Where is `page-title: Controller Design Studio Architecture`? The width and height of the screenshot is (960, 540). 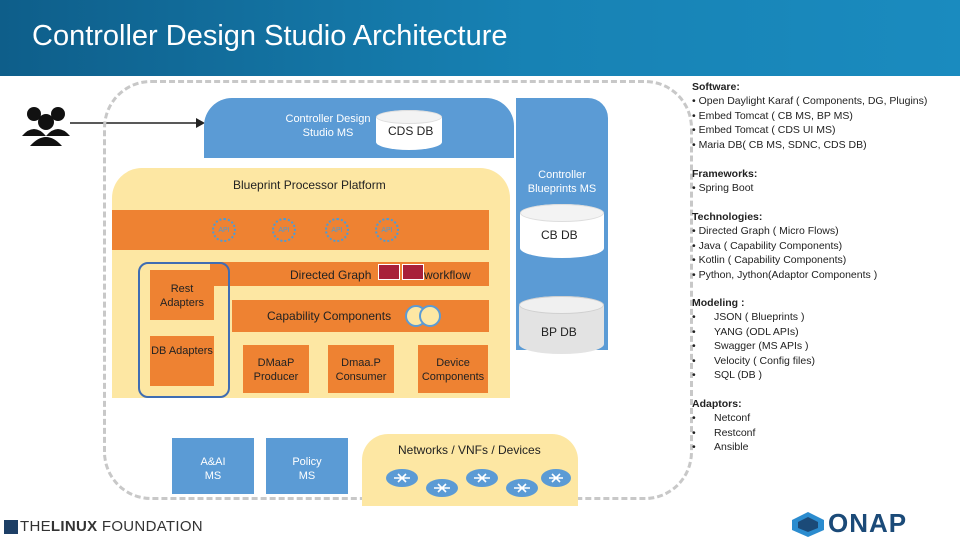
page-title: Controller Design Studio Architecture is located at coordinates (270, 36).